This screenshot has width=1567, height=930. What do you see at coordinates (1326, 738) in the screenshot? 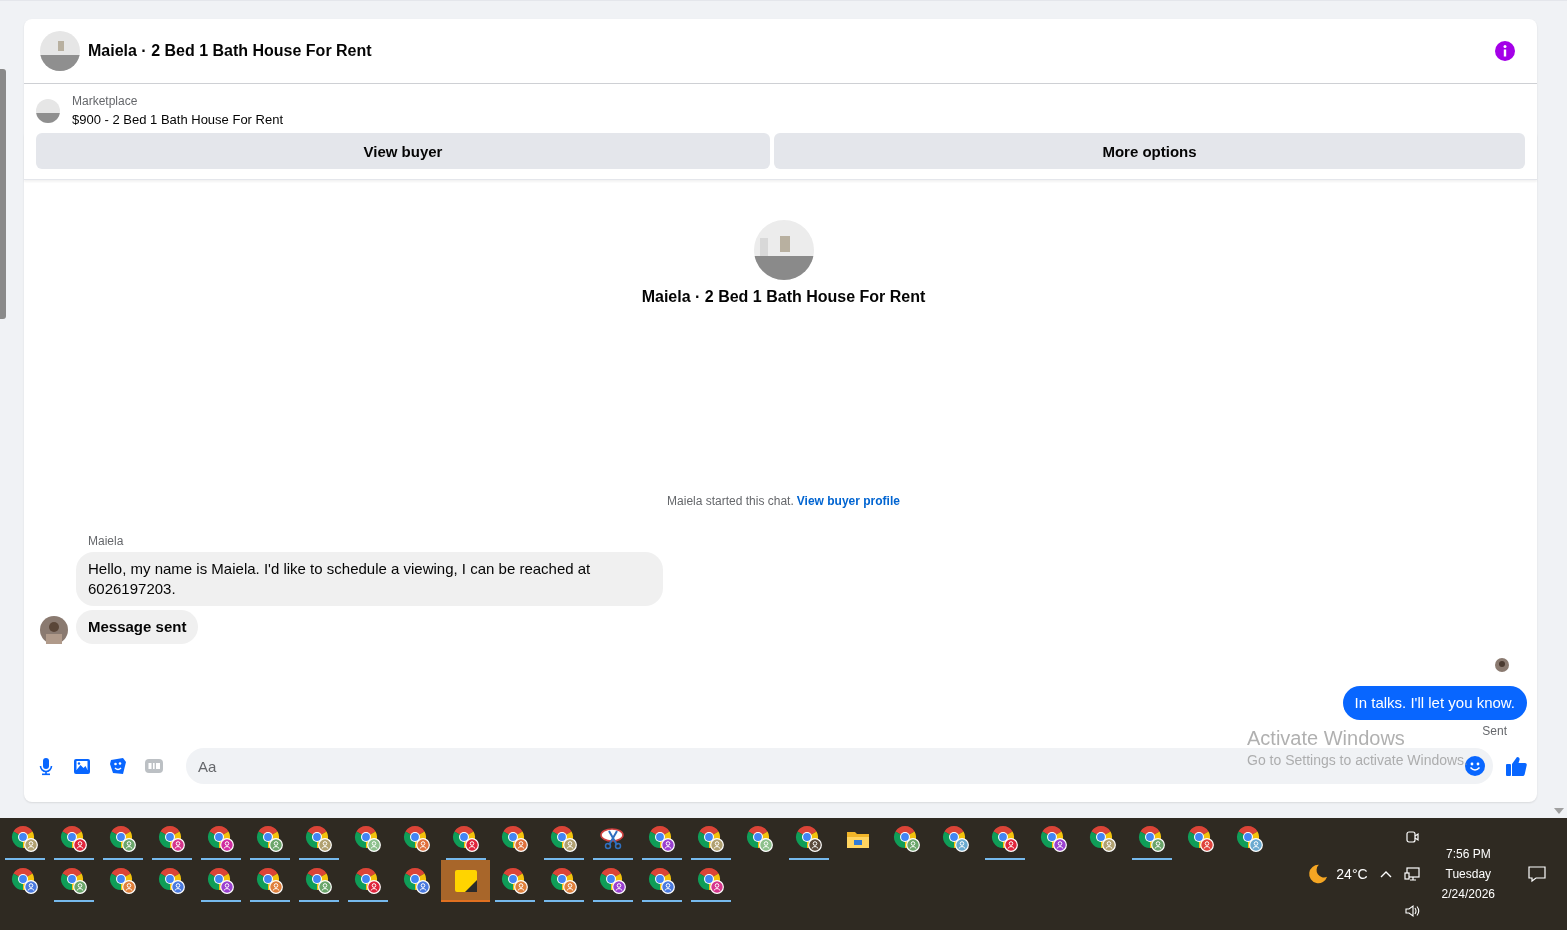
I see `activation-notice-title: Activate Windows` at bounding box center [1326, 738].